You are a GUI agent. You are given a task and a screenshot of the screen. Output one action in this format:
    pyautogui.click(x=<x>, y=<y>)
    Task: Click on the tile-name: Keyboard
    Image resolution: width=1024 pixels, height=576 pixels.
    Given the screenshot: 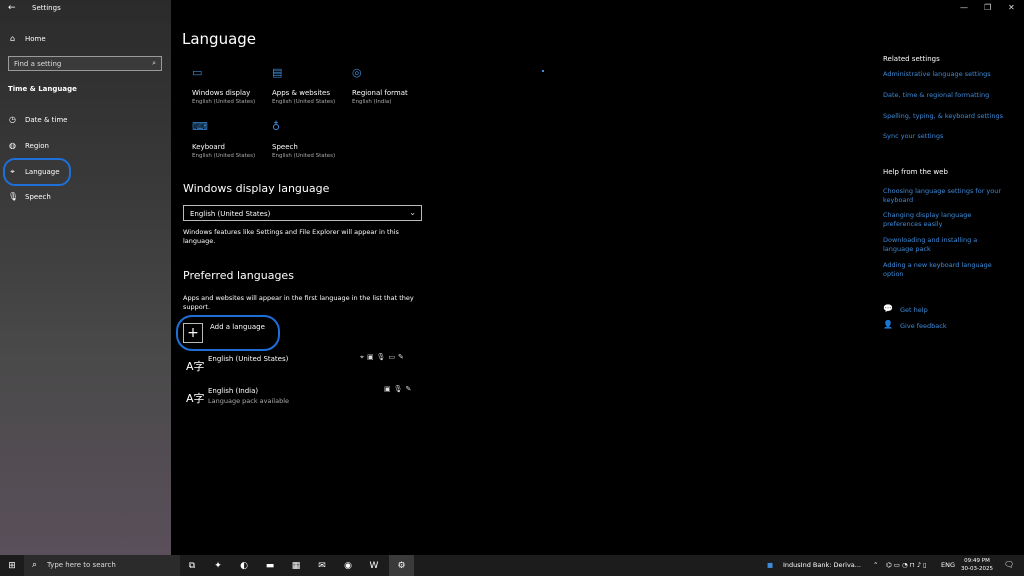 What is the action you would take?
    pyautogui.click(x=208, y=147)
    